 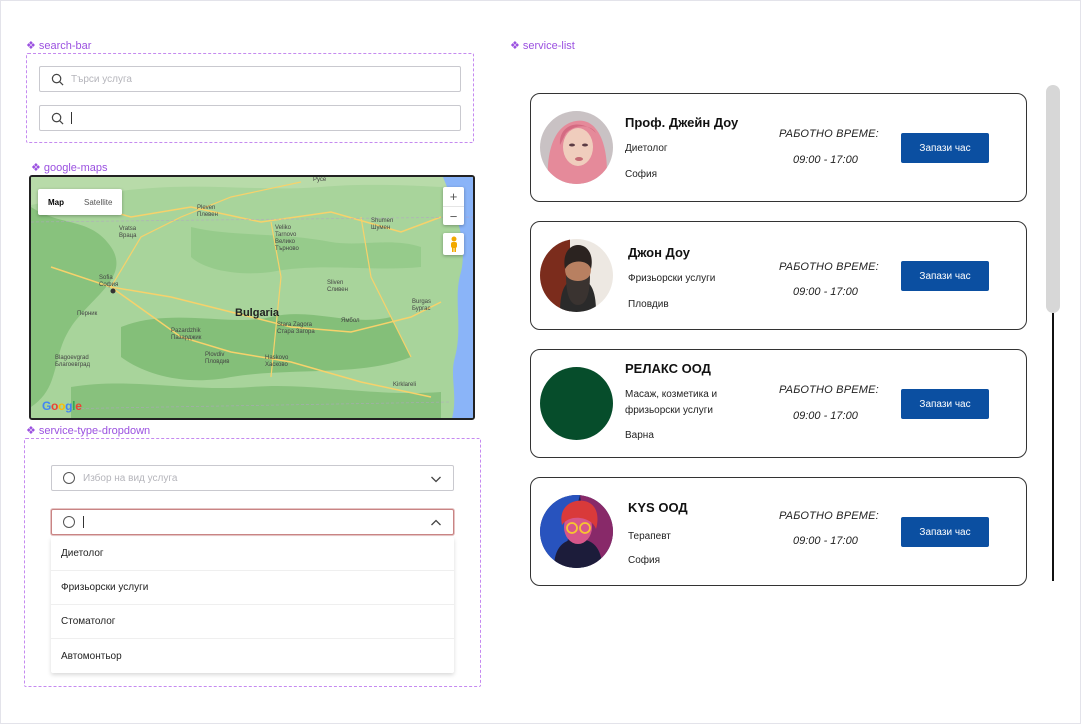 I want to click on chevron-down-icon, so click(x=436, y=479).